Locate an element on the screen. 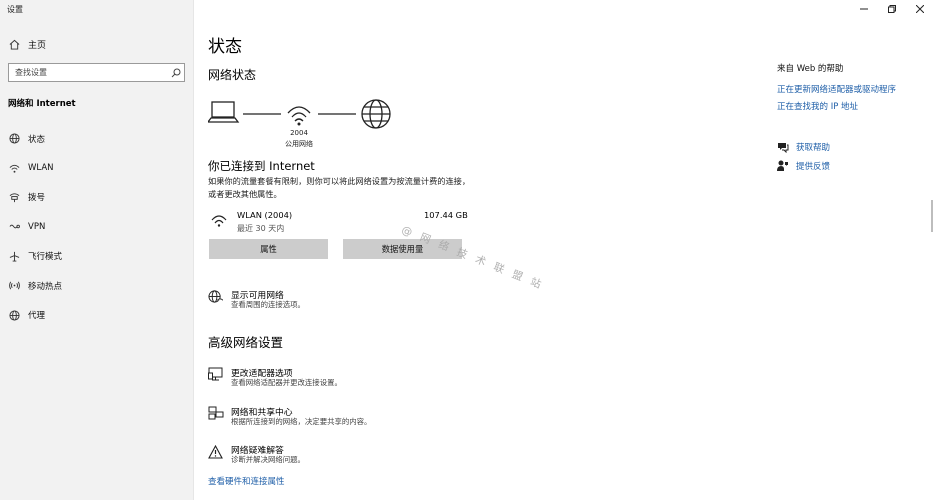 The height and width of the screenshot is (500, 934). network-diagram: 2004 公用网络 is located at coordinates (303, 124).